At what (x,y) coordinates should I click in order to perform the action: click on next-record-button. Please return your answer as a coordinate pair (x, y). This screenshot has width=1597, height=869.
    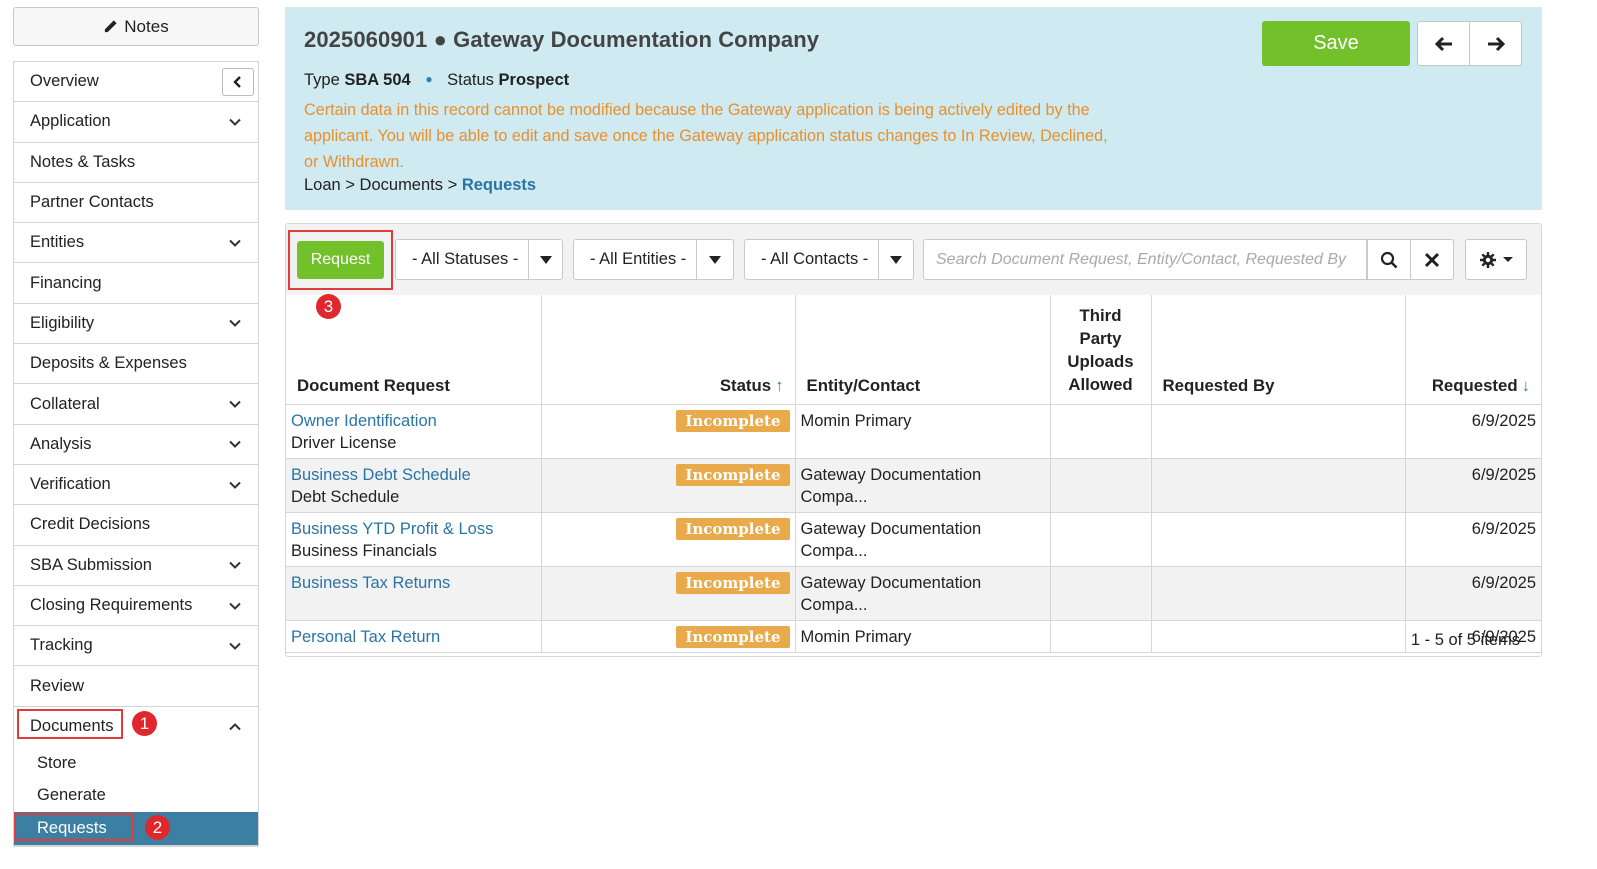
    Looking at the image, I should click on (1495, 43).